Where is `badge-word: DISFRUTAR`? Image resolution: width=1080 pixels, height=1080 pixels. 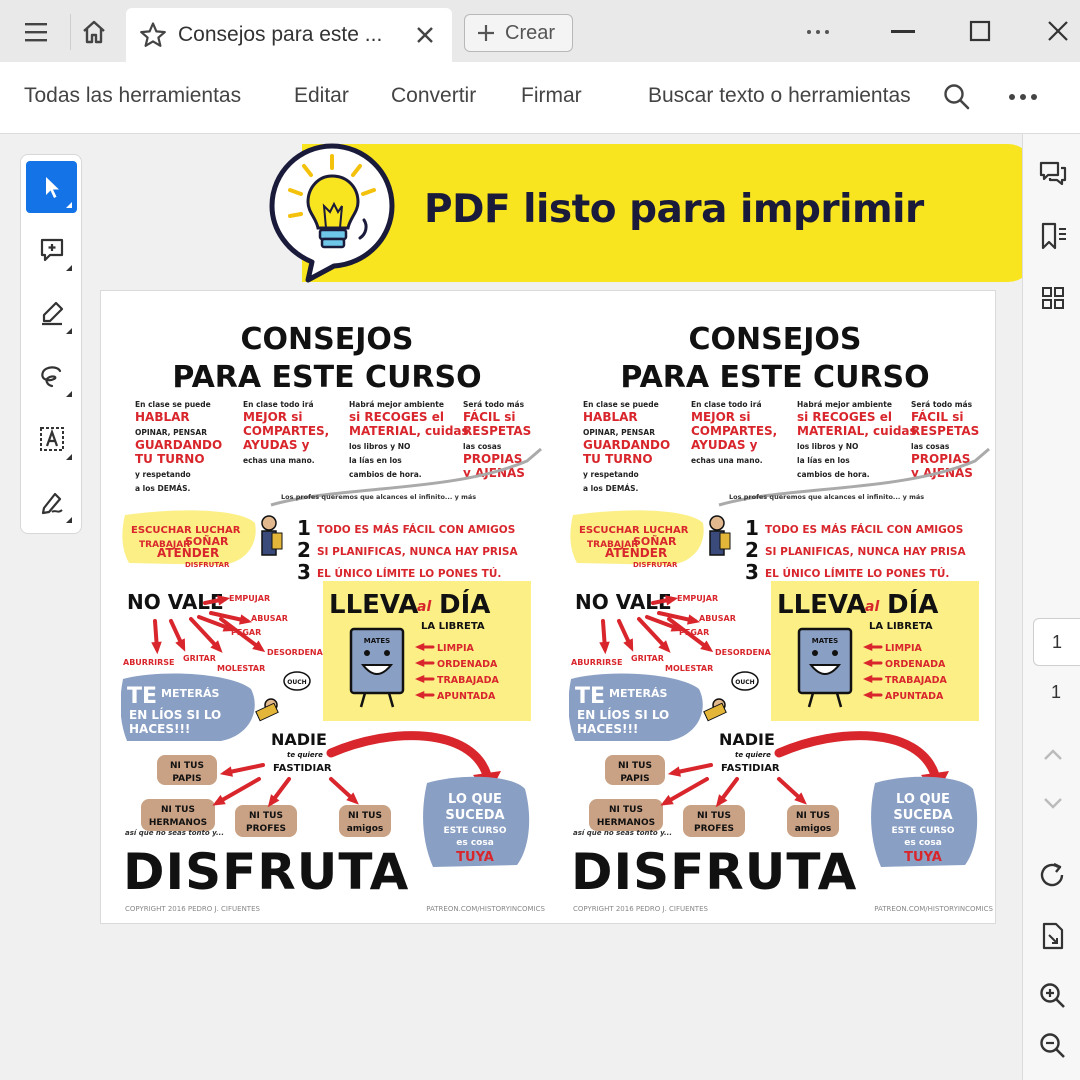 badge-word: DISFRUTAR is located at coordinates (207, 565).